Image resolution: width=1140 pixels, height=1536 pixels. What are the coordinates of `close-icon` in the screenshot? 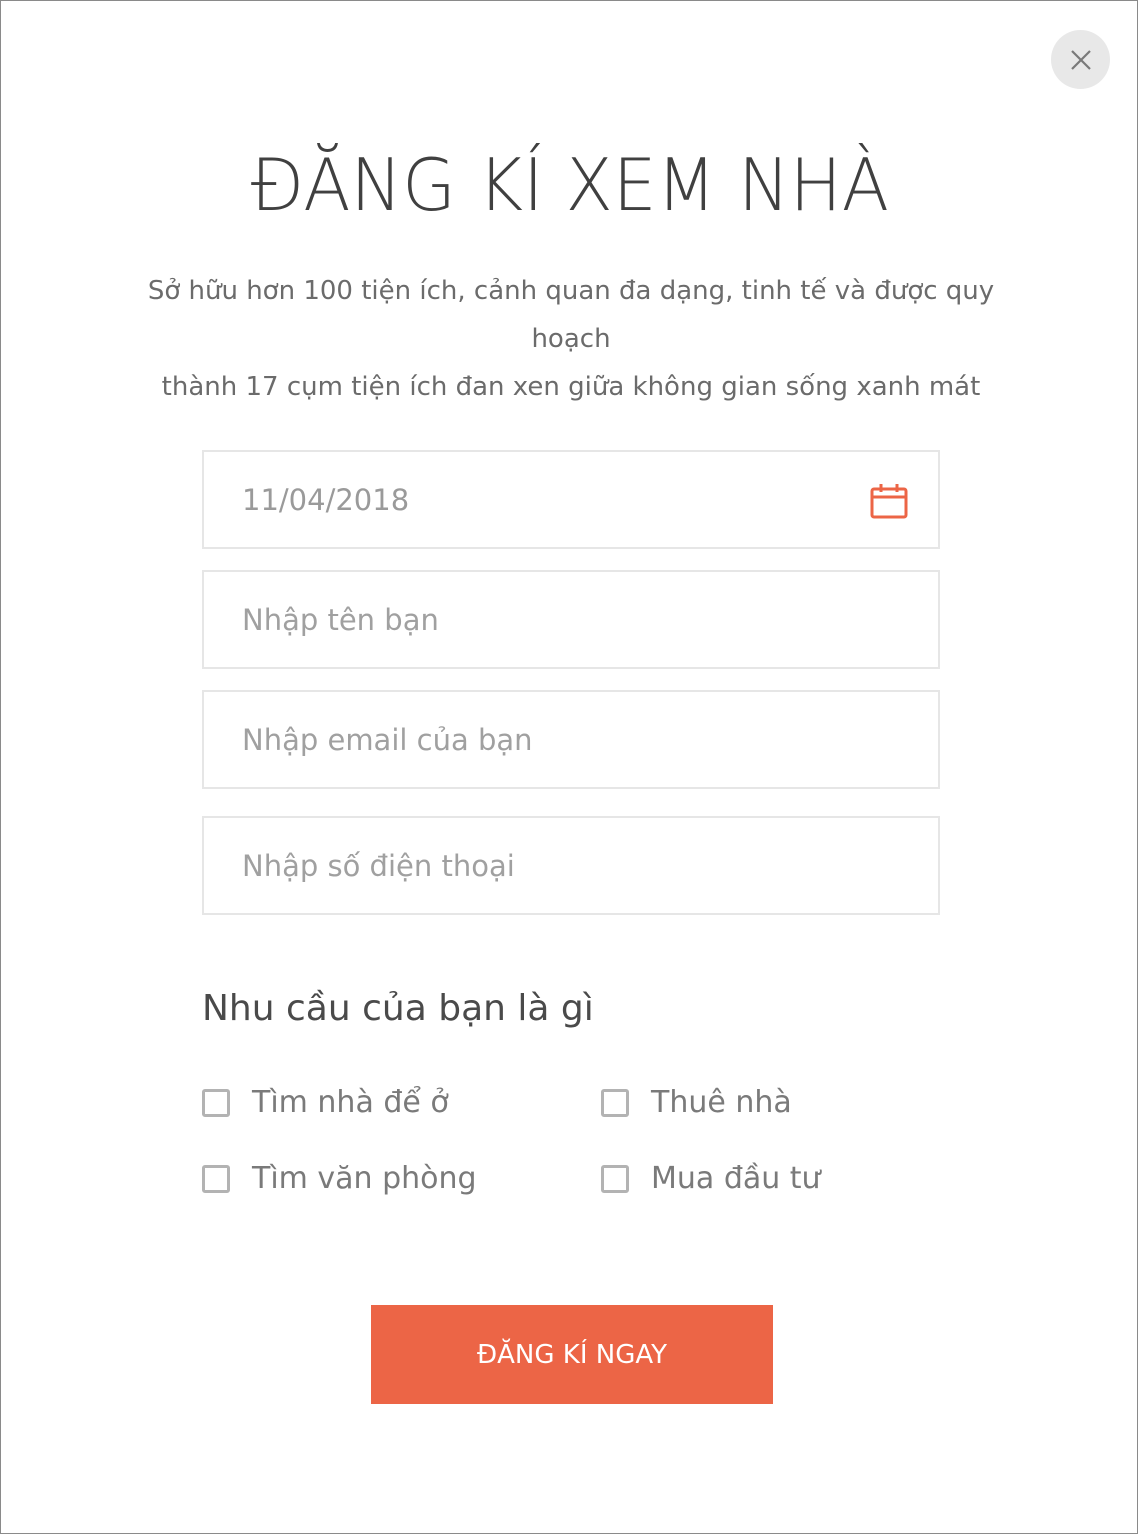 It's located at (1080, 59).